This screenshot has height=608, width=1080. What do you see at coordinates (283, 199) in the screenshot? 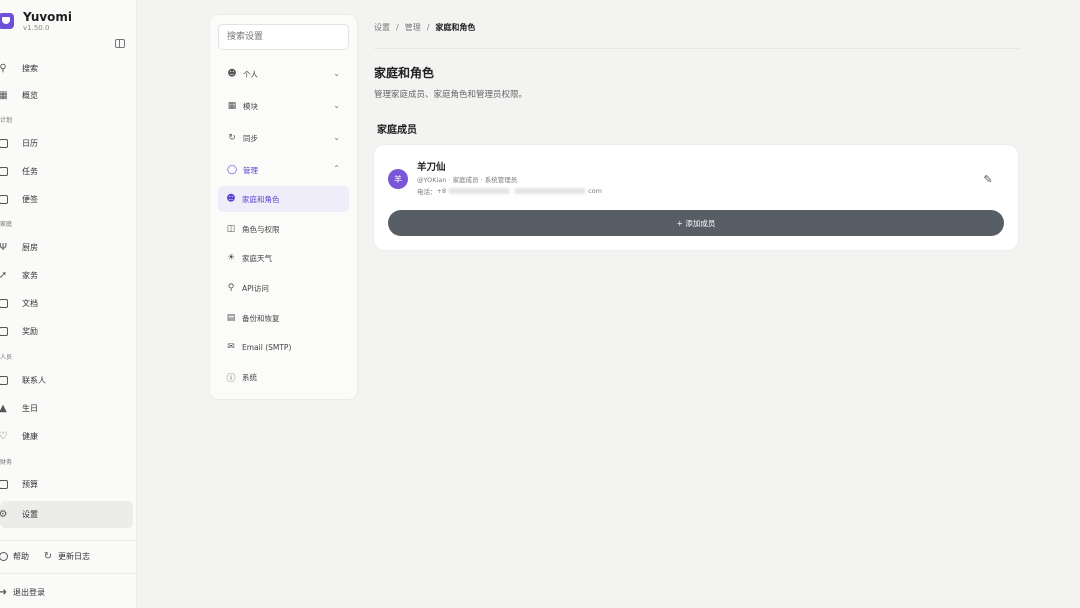
I see `settings-item-household-roles: ☻ 家庭和角色` at bounding box center [283, 199].